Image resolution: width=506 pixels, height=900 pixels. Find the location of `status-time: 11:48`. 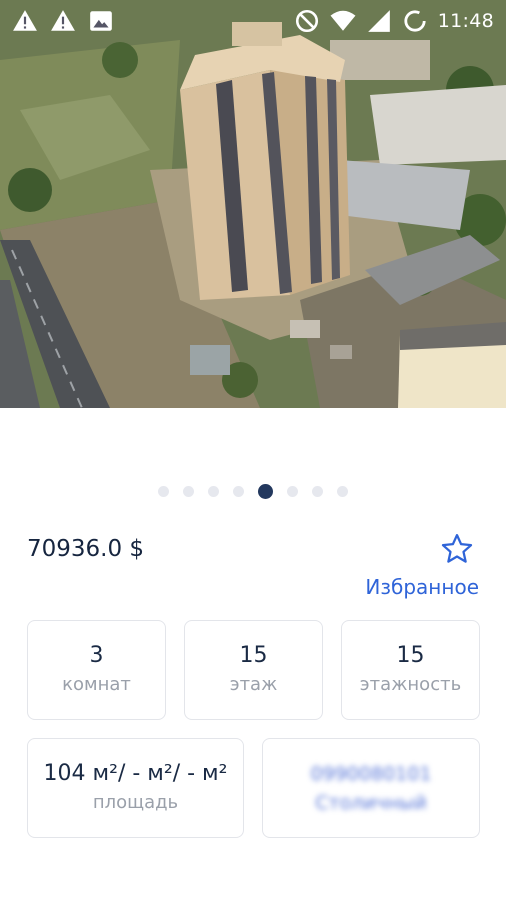

status-time: 11:48 is located at coordinates (465, 21).